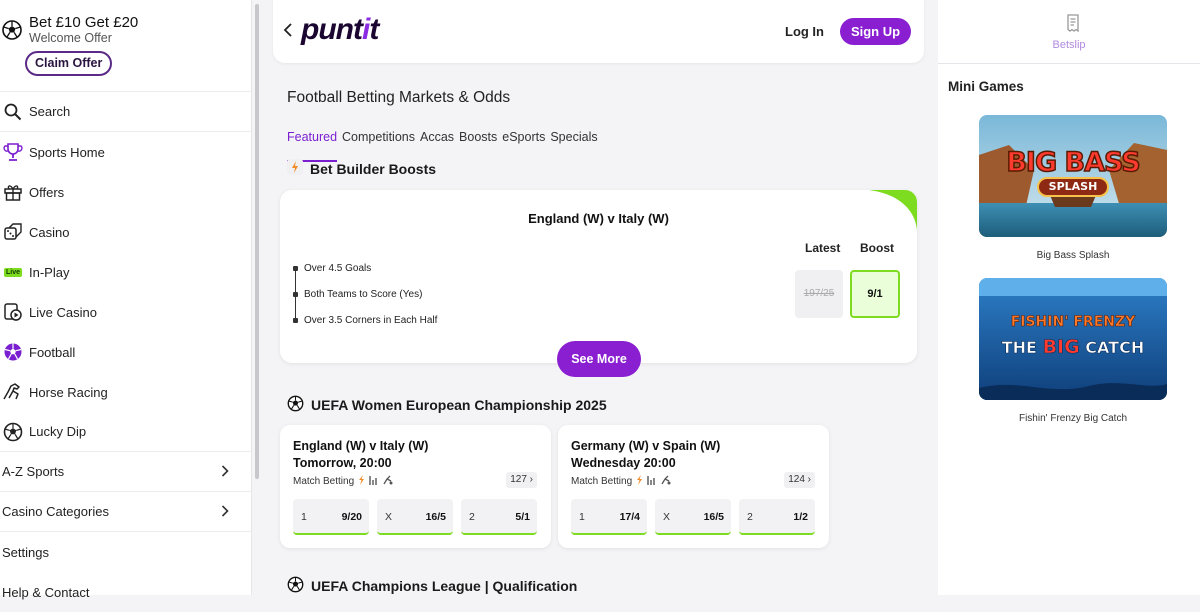  Describe the element at coordinates (521, 480) in the screenshot. I see `more-markets-button: 127 ›` at that location.